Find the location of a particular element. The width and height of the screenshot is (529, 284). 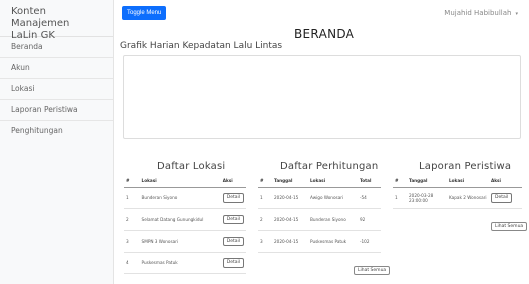

chart-title: Grafik Harian Kepadatan Lalu Lintas is located at coordinates (201, 46).